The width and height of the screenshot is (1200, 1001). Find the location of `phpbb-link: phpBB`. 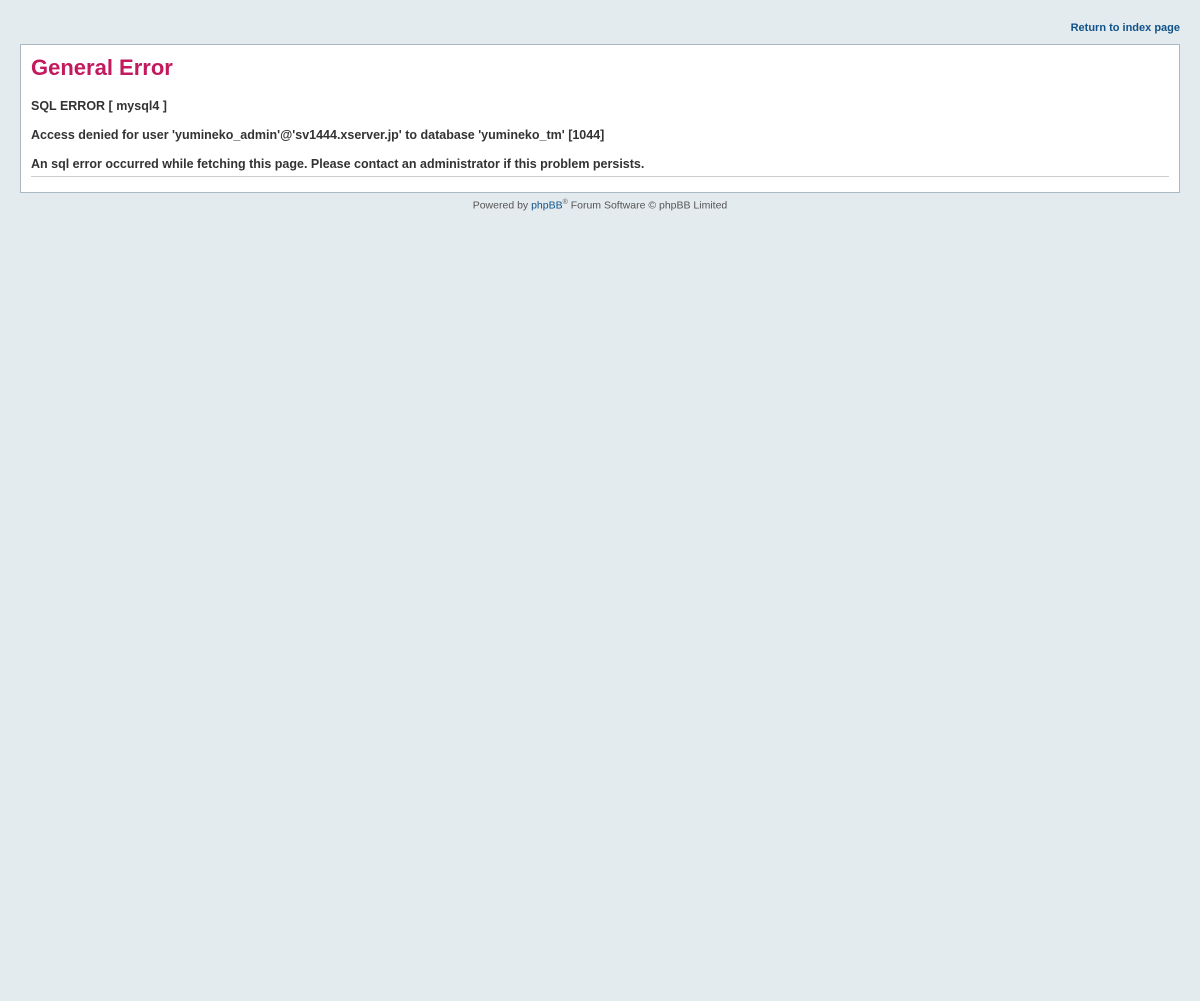

phpbb-link: phpBB is located at coordinates (547, 206).